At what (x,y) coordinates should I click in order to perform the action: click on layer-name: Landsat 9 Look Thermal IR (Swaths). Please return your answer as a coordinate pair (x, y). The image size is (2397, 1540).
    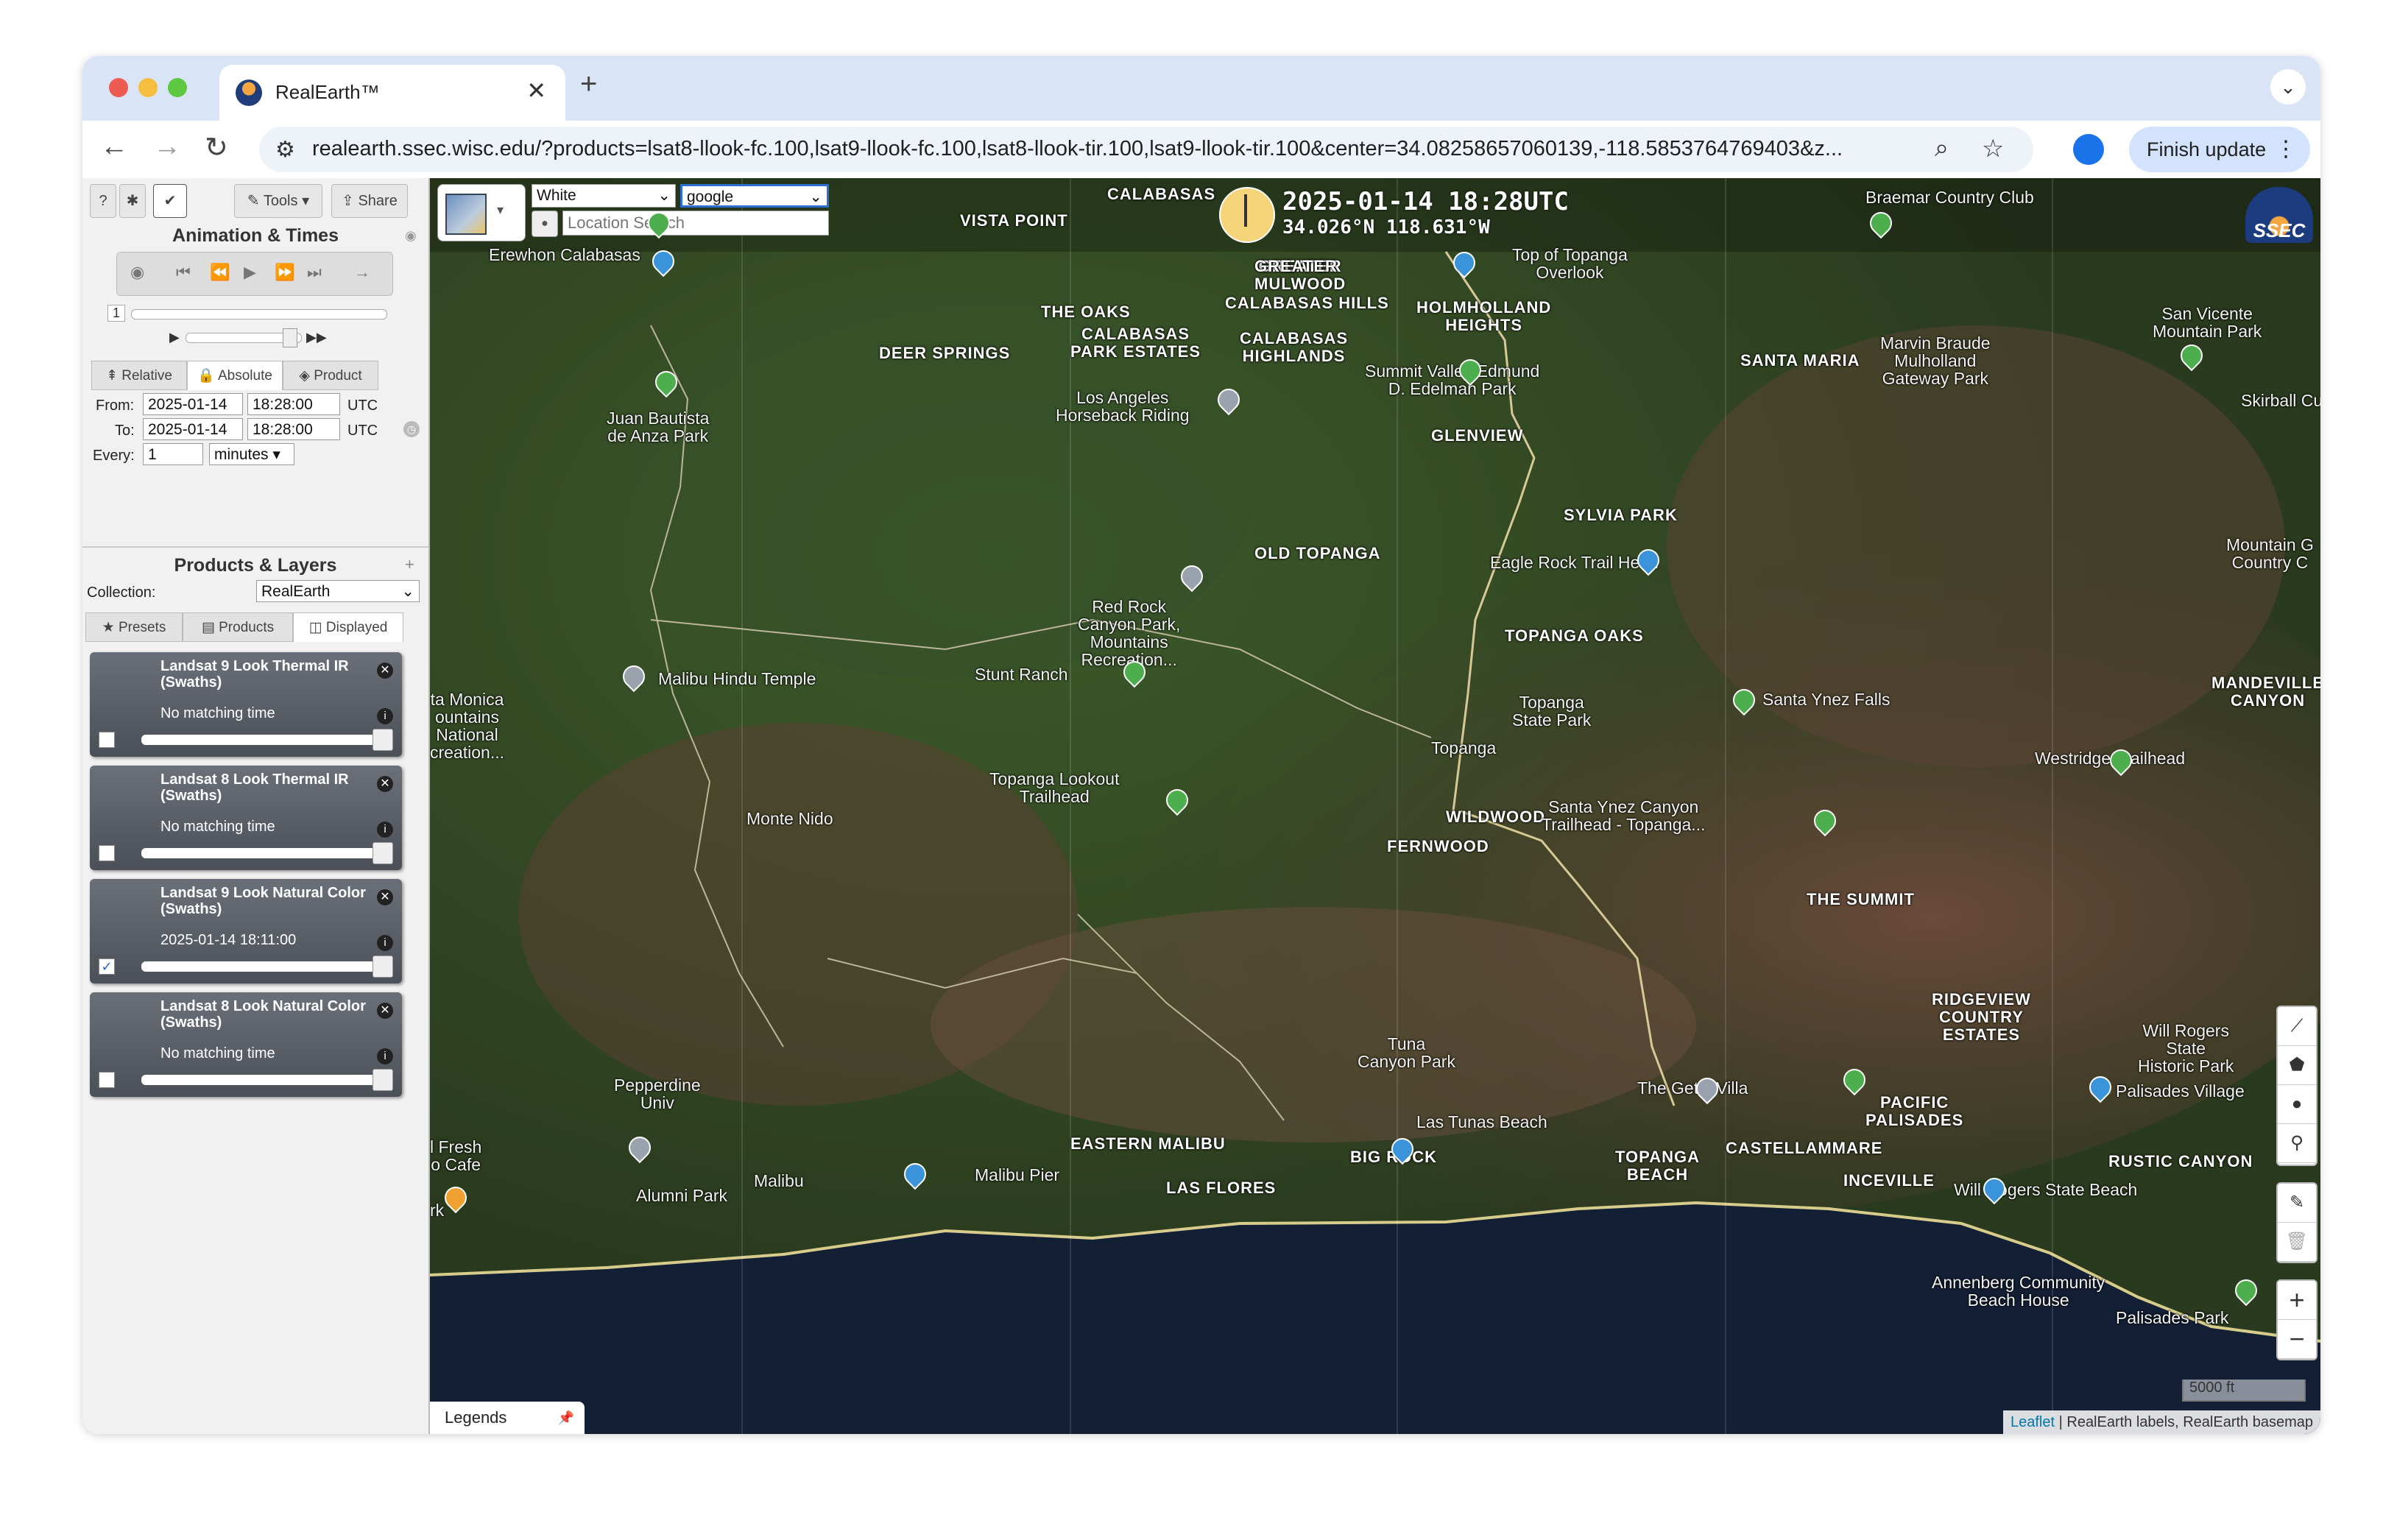
    Looking at the image, I should click on (254, 674).